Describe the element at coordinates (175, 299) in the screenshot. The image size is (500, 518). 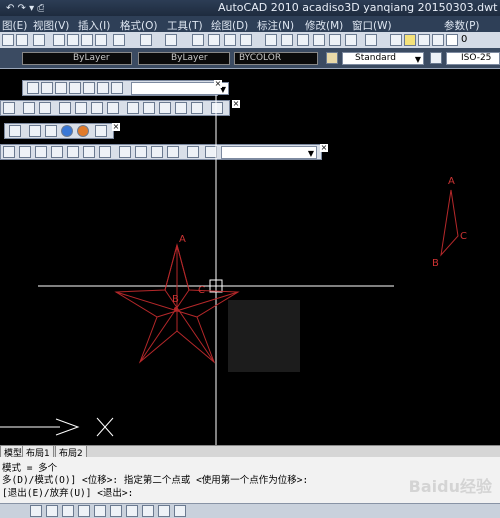
I see `star-label-b: B` at that location.